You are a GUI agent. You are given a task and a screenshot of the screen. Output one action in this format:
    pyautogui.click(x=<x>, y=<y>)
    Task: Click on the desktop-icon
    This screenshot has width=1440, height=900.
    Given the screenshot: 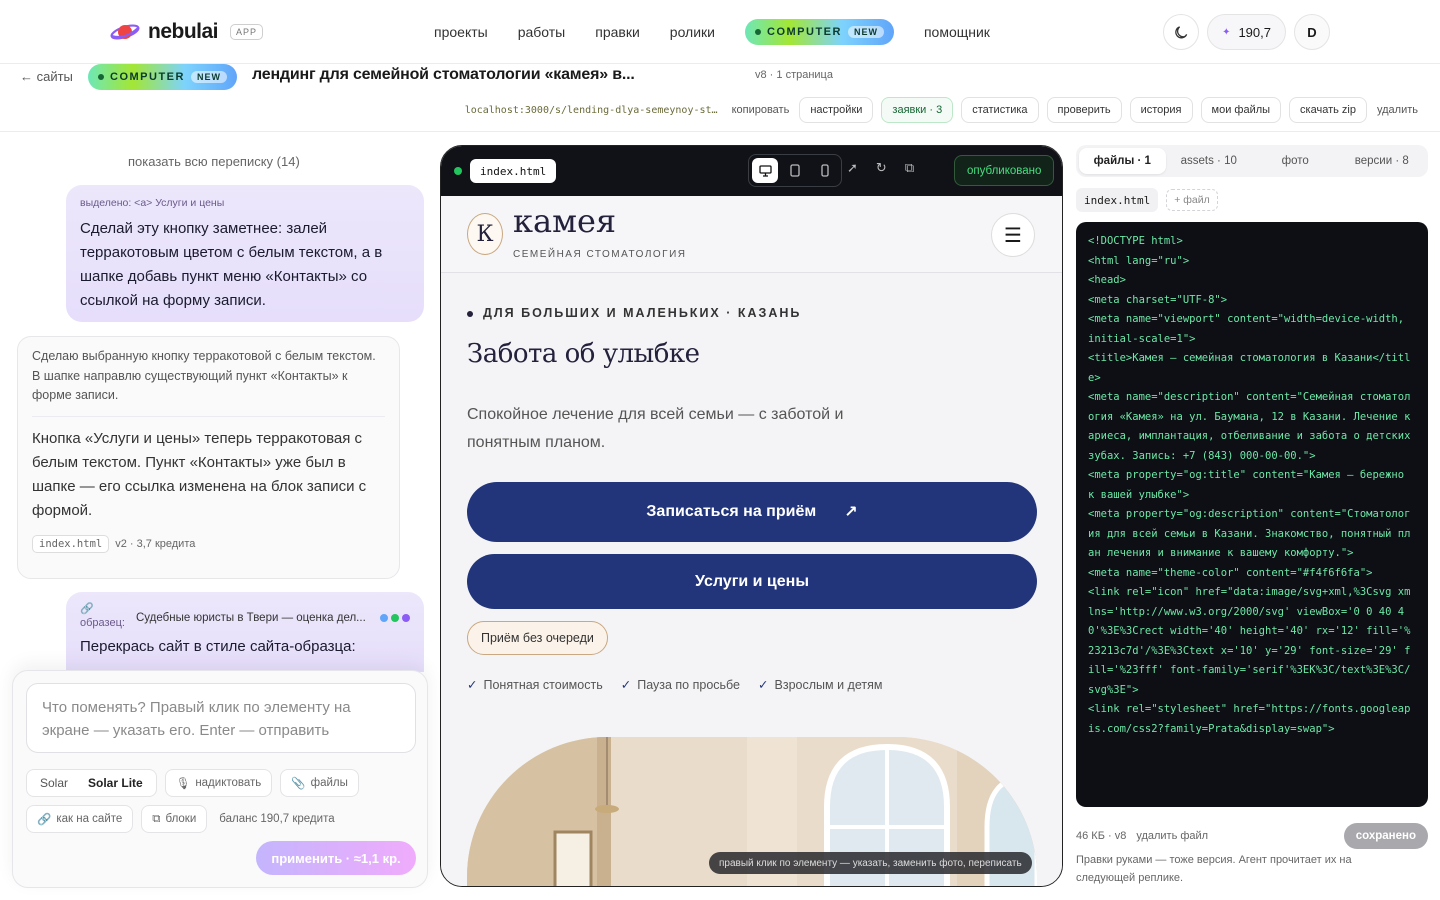 What is the action you would take?
    pyautogui.click(x=765, y=170)
    